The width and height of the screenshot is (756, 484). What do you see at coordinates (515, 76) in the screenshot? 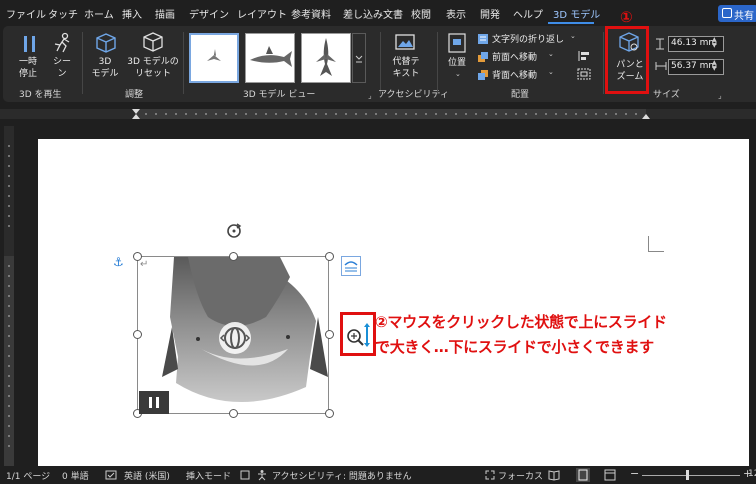
I see `send-backward-label: 背面へ移動` at bounding box center [515, 76].